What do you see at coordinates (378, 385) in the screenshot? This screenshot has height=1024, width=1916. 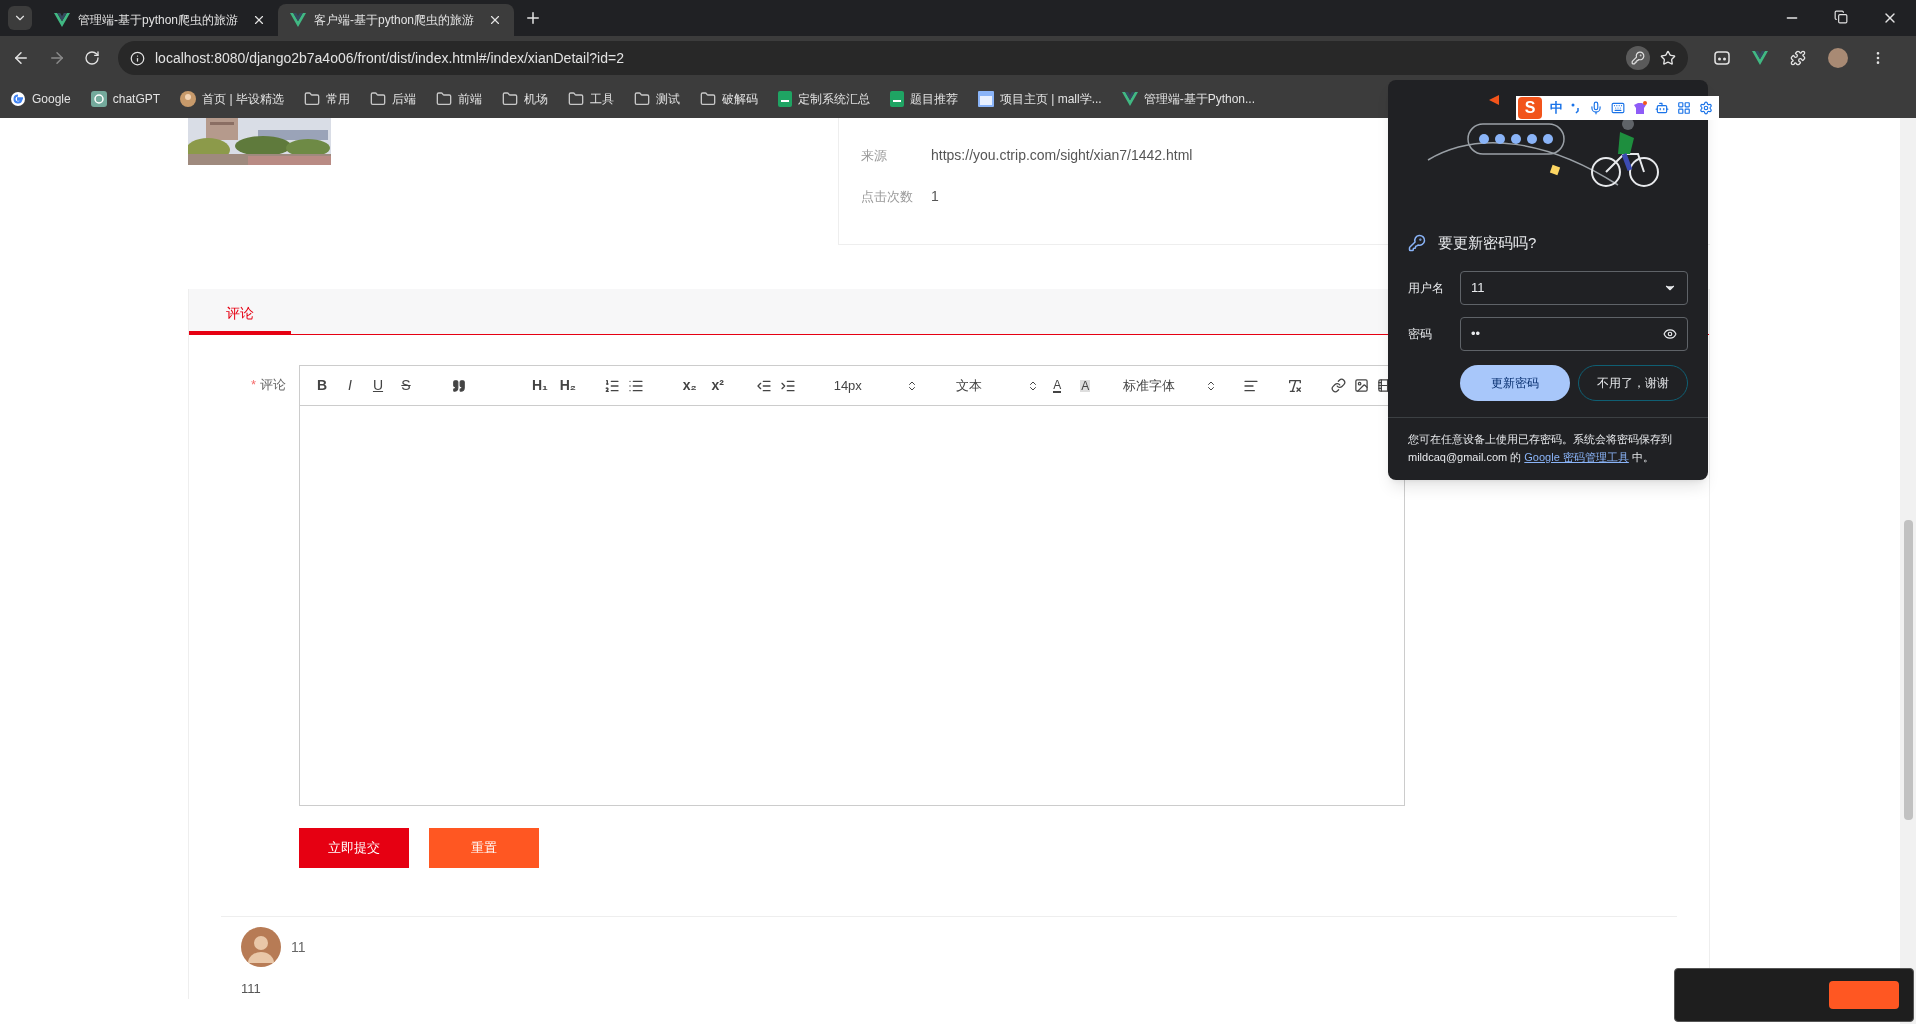 I see `format-tool: U` at bounding box center [378, 385].